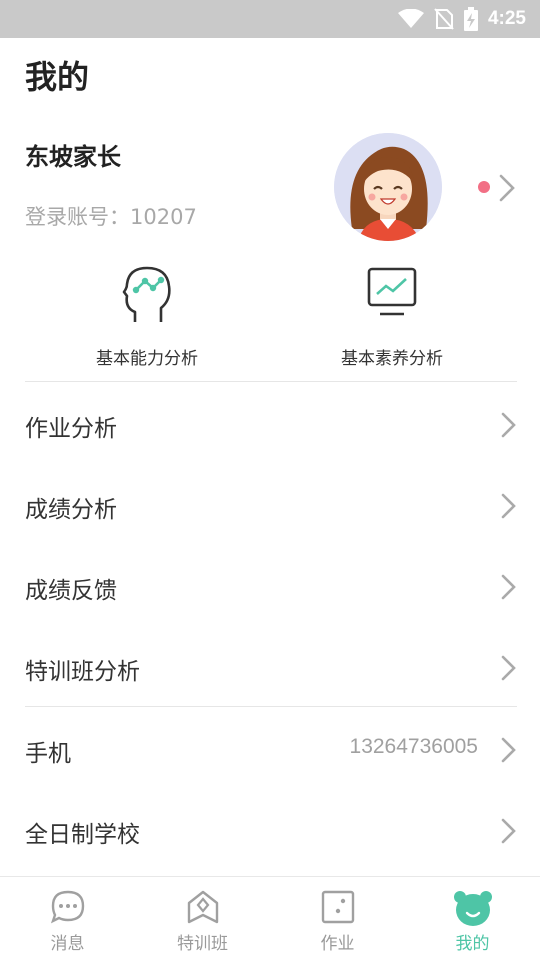  Describe the element at coordinates (270, 423) in the screenshot. I see `menu-item-homework-analysis: 作业分析` at that location.